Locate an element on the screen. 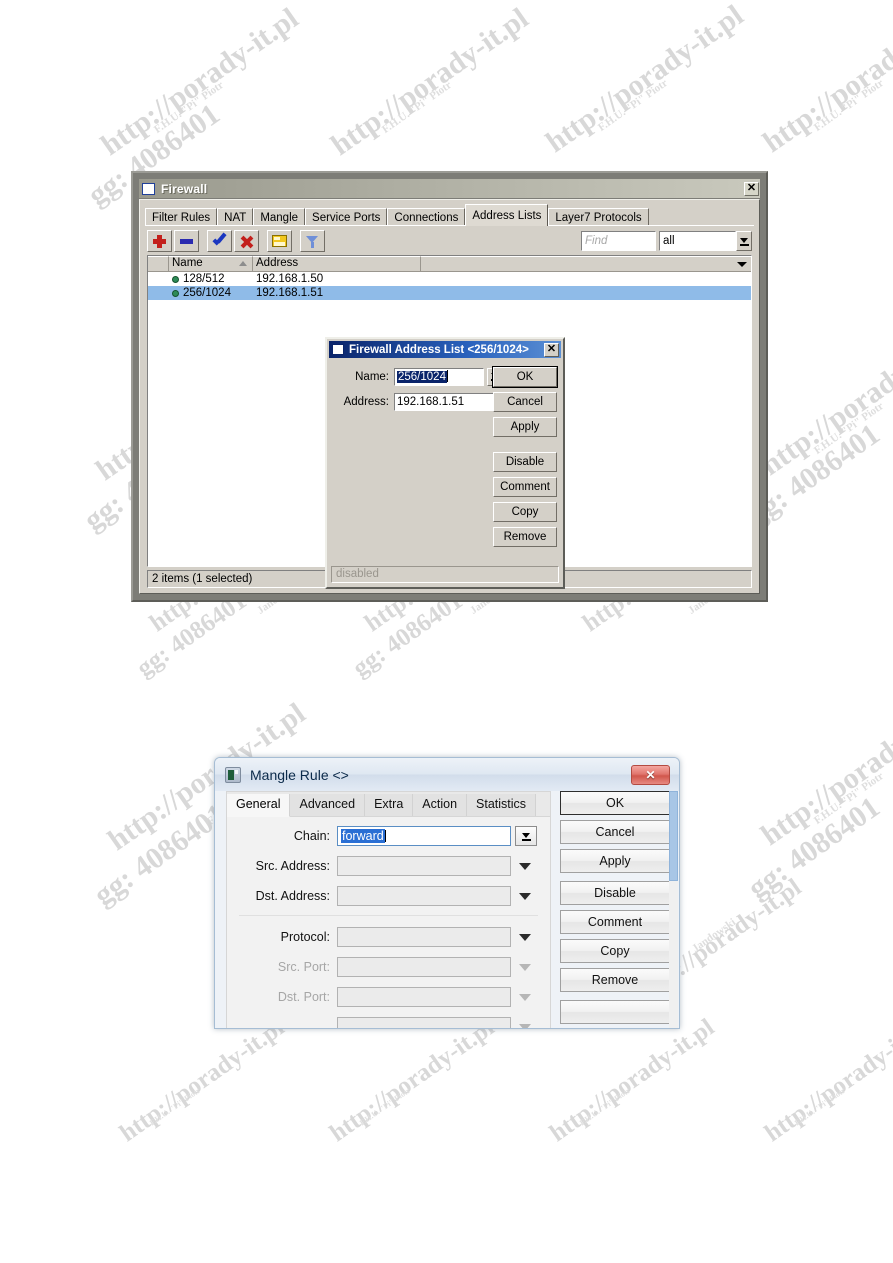 The height and width of the screenshot is (1263, 893). next-field-row-partial is located at coordinates (388, 1022).